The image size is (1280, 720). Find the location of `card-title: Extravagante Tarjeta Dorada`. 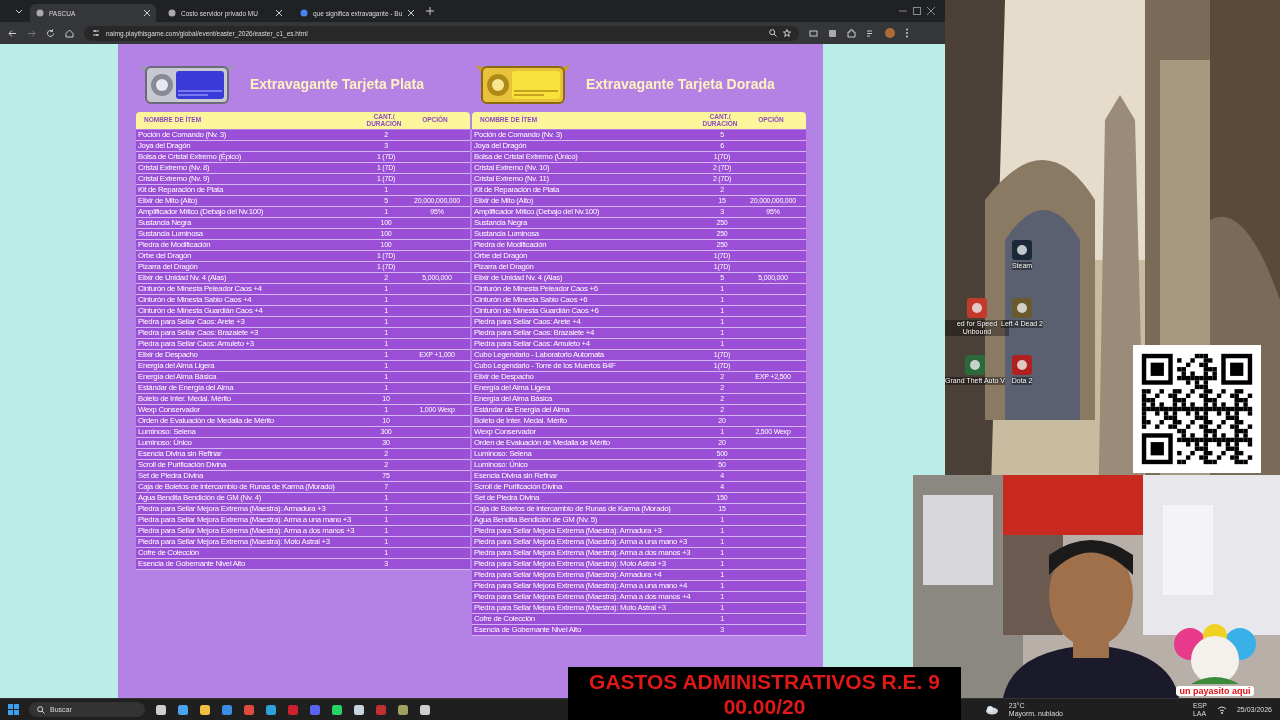

card-title: Extravagante Tarjeta Dorada is located at coordinates (680, 84).